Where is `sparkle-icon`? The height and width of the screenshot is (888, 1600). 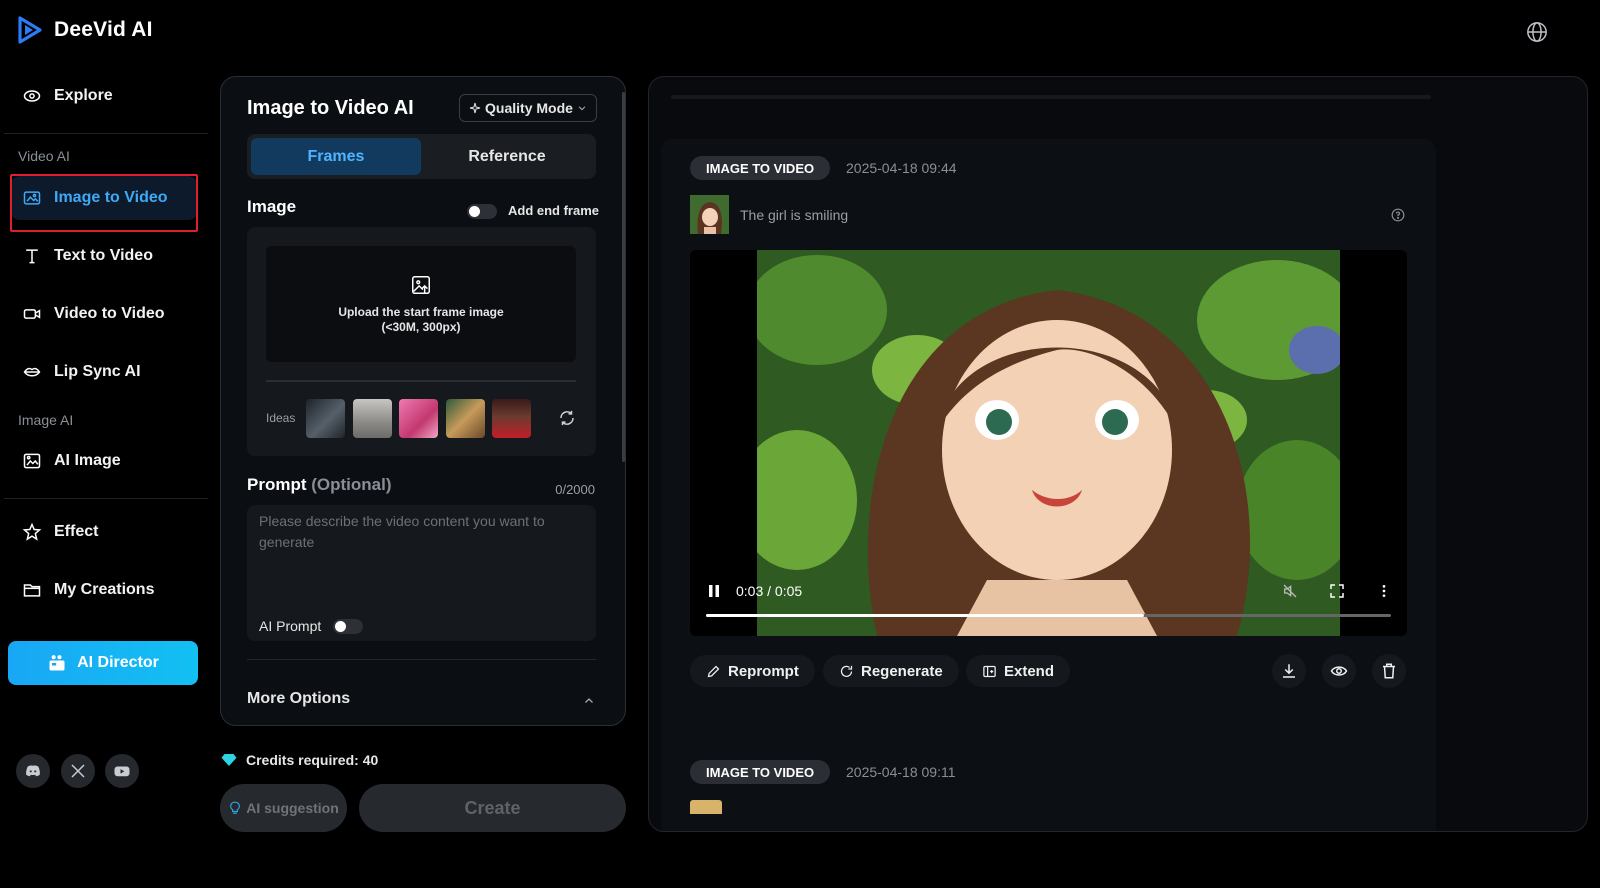 sparkle-icon is located at coordinates (475, 108).